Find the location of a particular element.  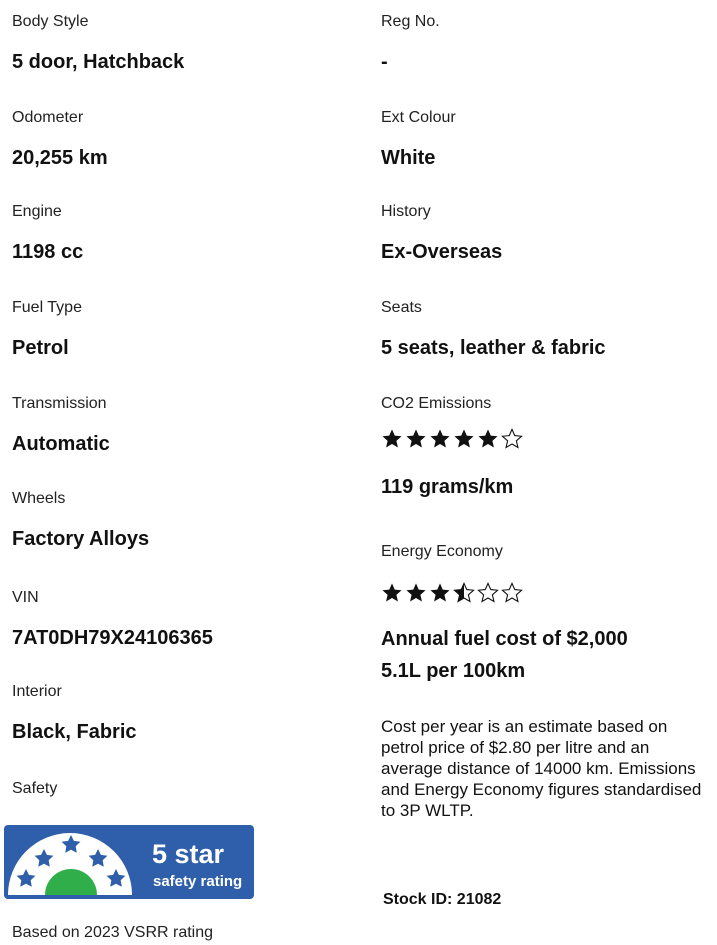

based-on-text: Based on 2023 VSRR rating is located at coordinates (113, 932).